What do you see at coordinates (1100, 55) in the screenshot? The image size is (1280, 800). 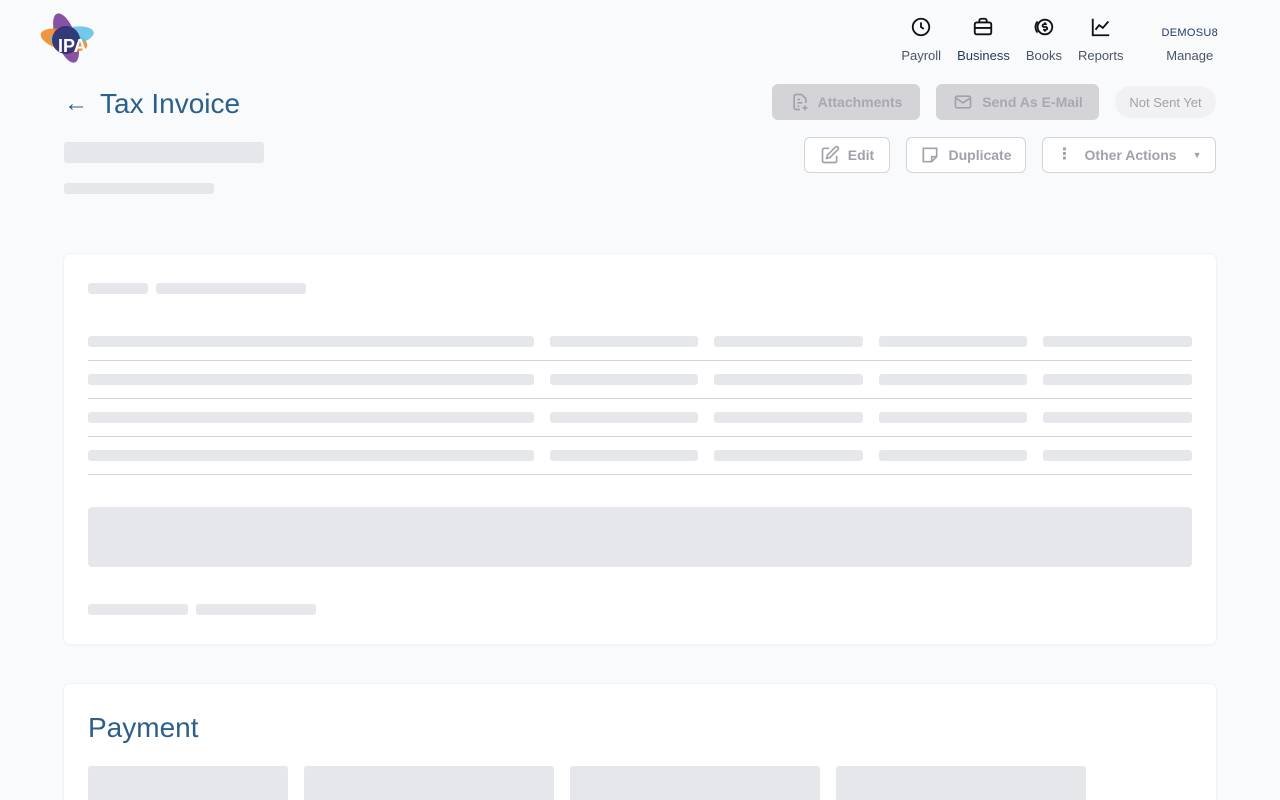 I see `nav-reports-label: Reports` at bounding box center [1100, 55].